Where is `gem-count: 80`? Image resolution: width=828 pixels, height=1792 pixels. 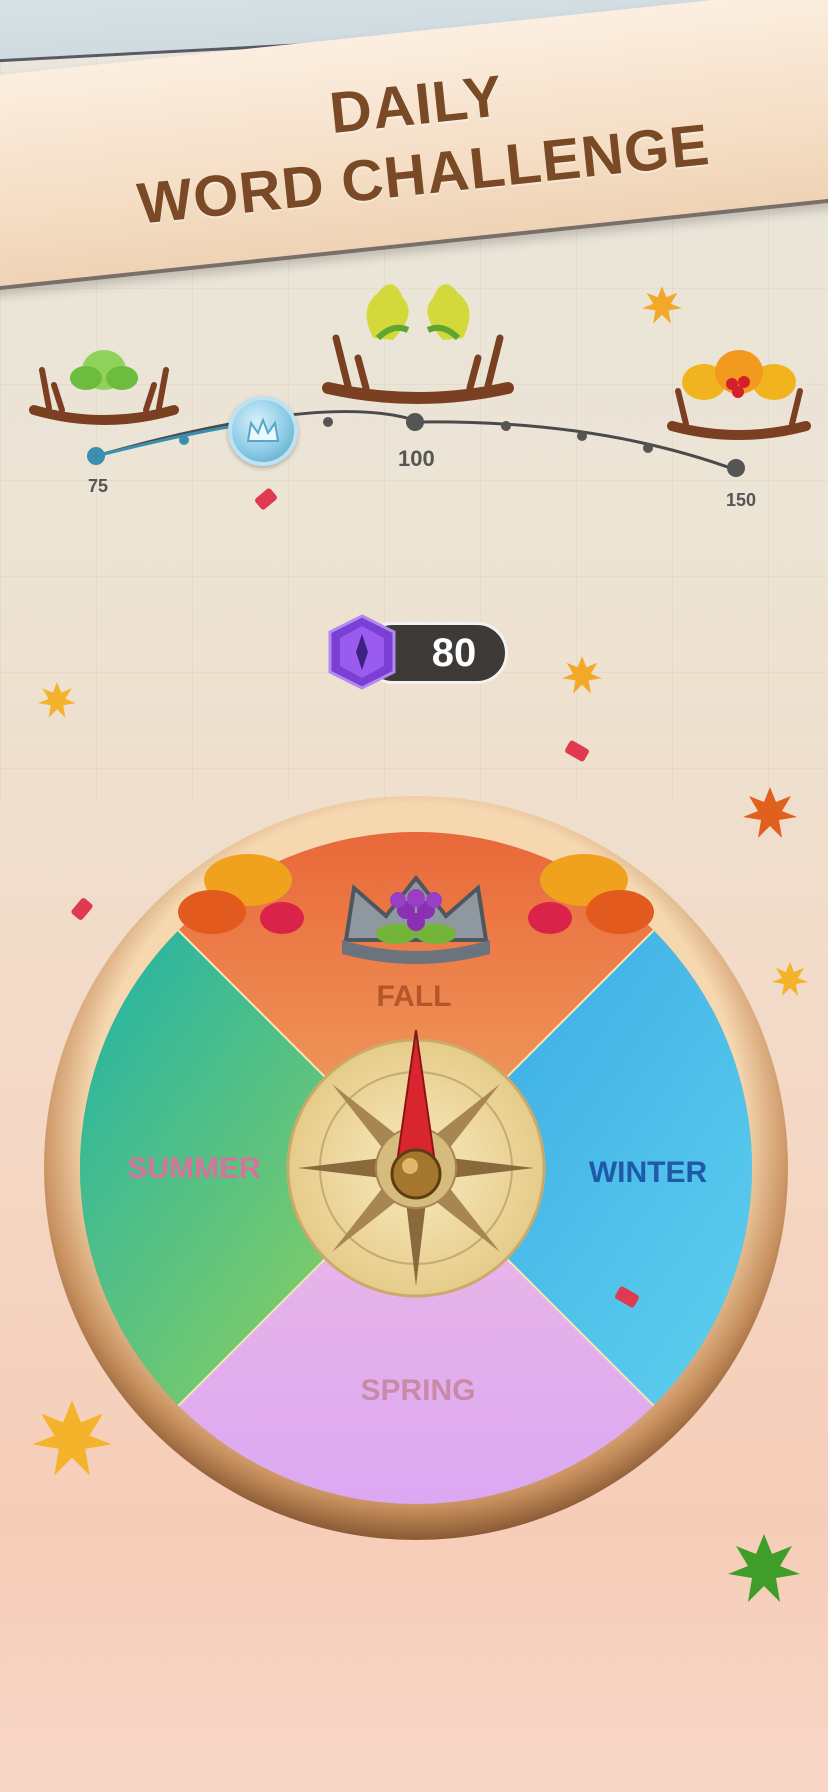
gem-count: 80 is located at coordinates (454, 653).